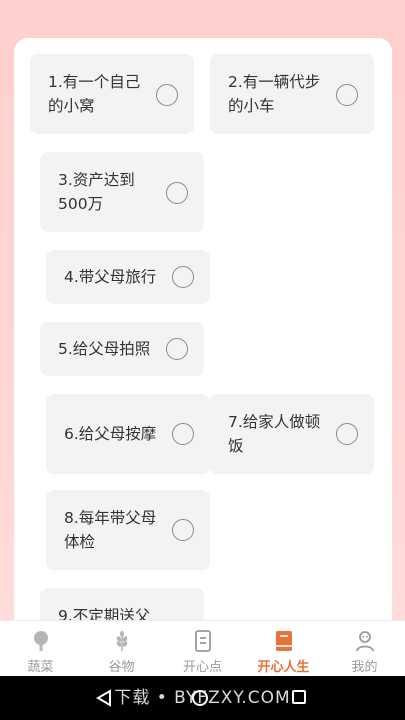  What do you see at coordinates (283, 667) in the screenshot?
I see `tab-label: 开心人生` at bounding box center [283, 667].